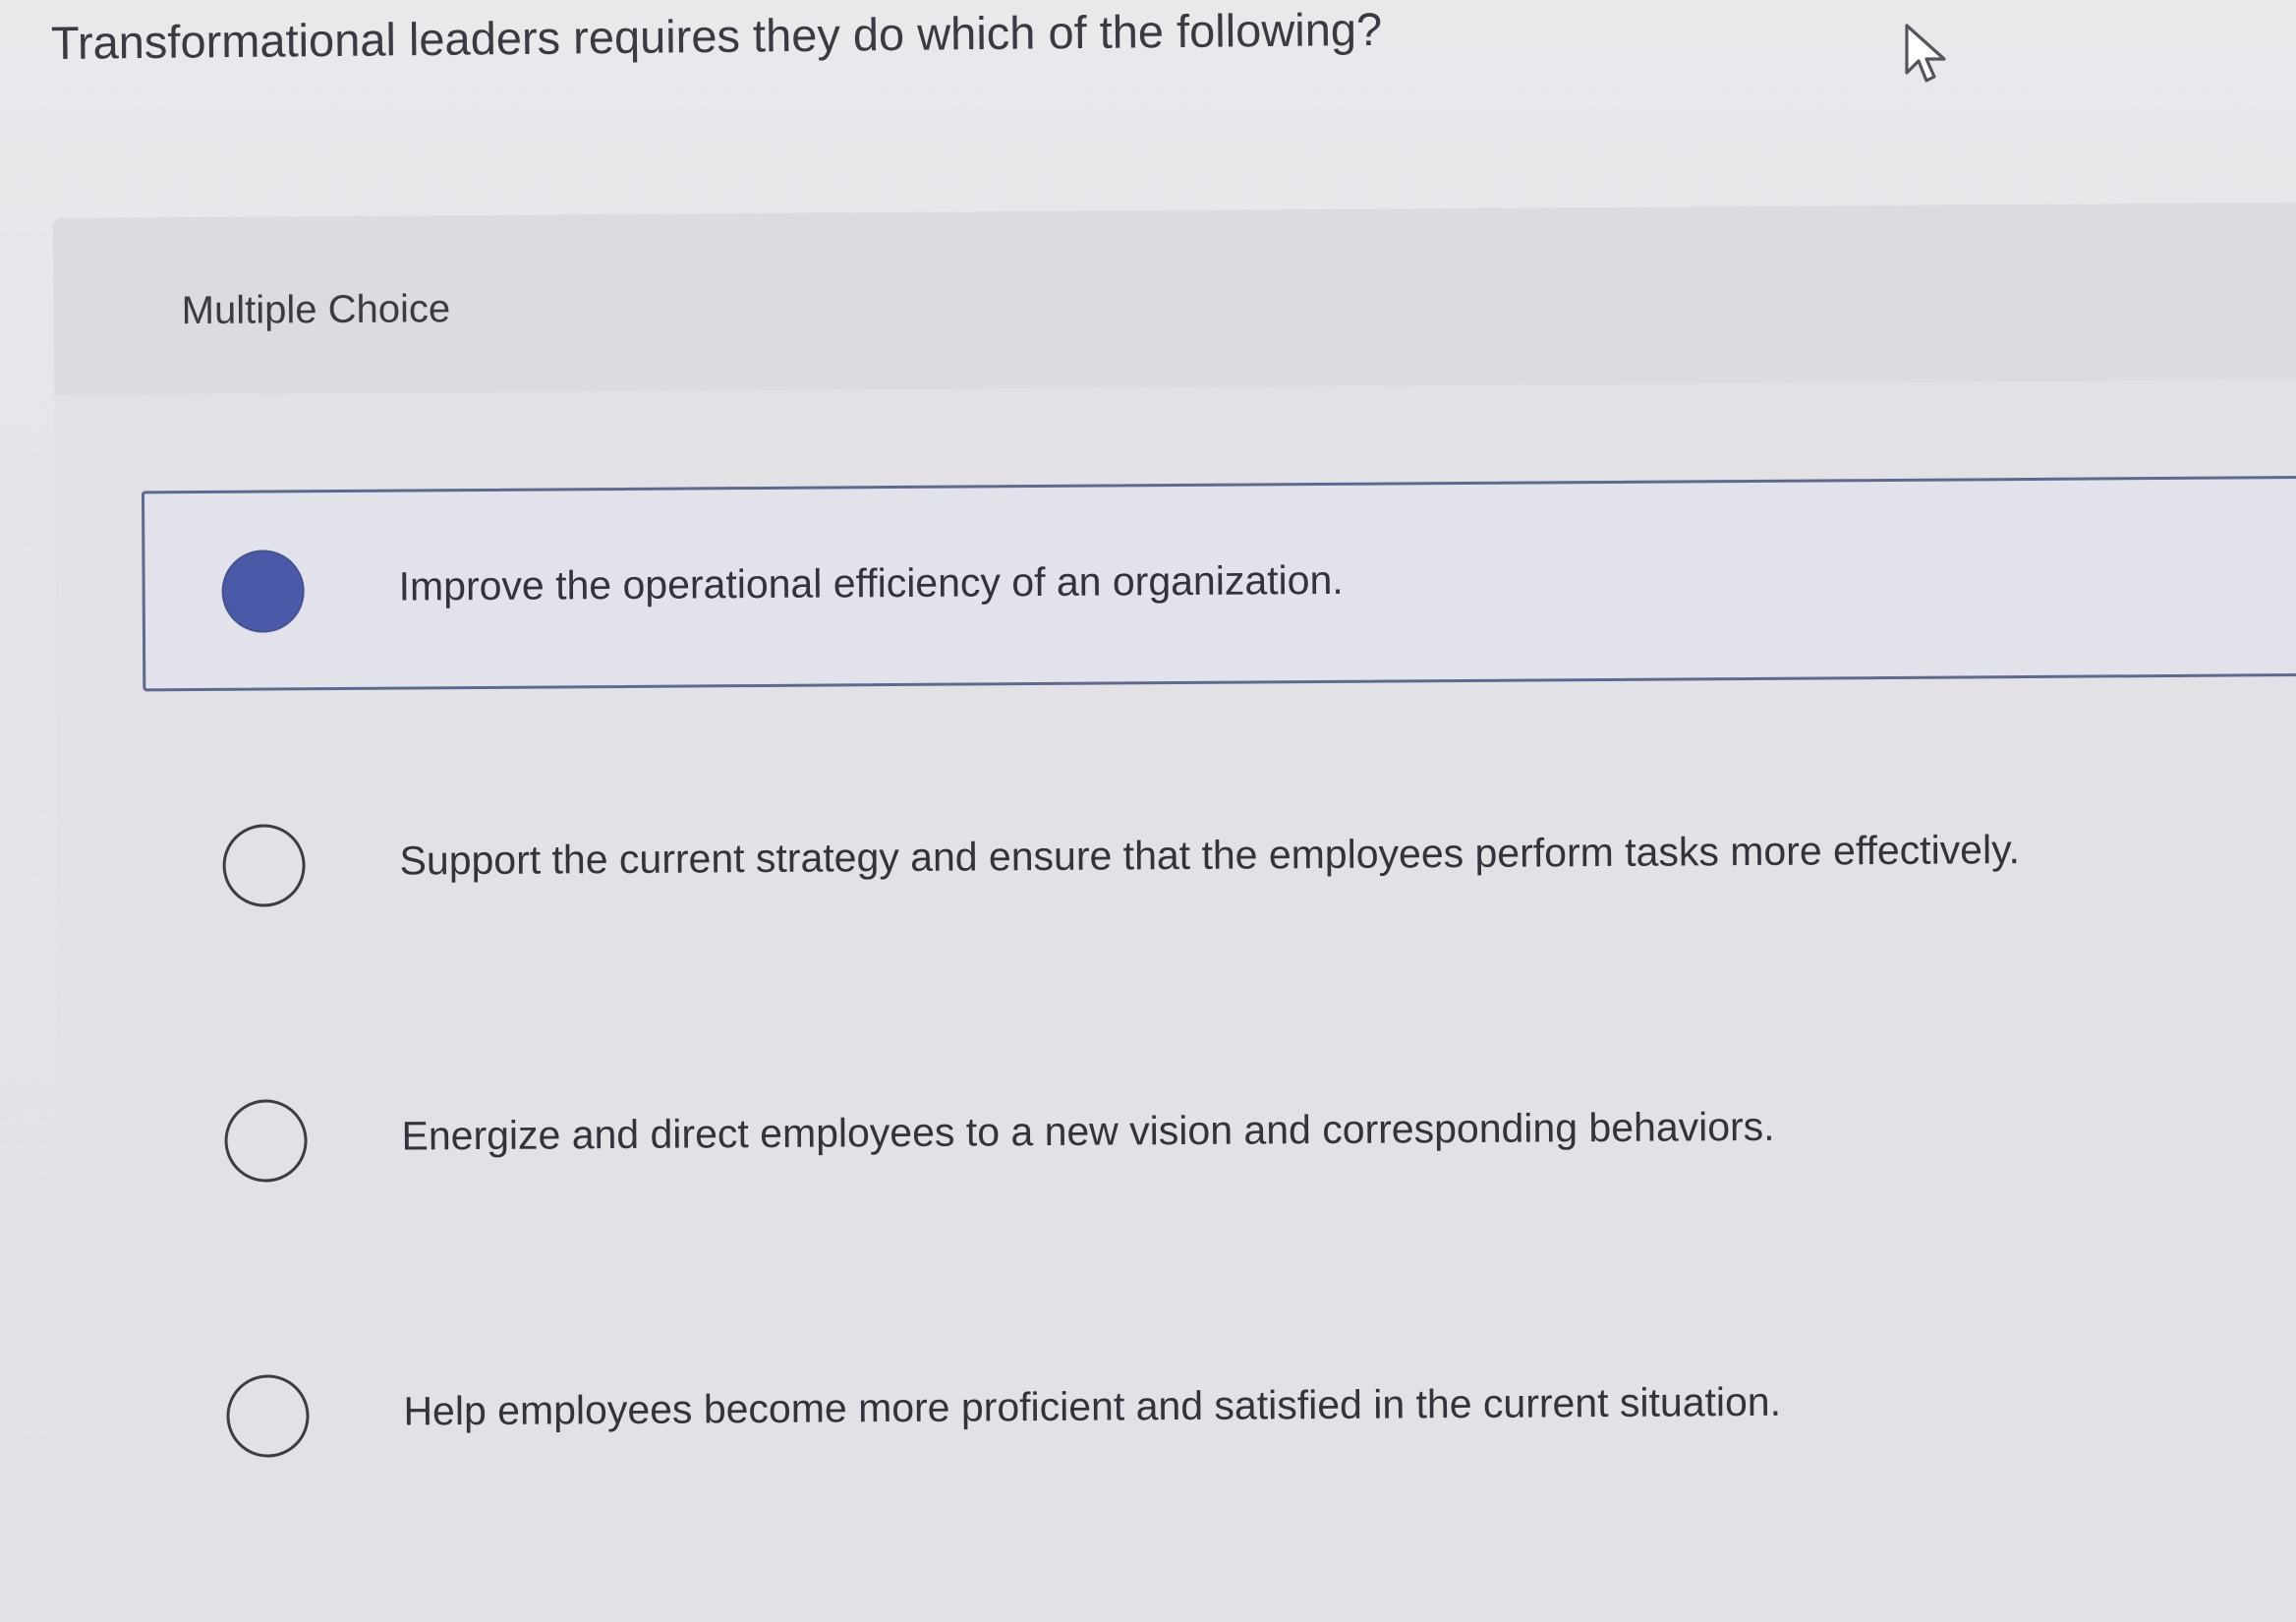 The height and width of the screenshot is (1622, 2296). Describe the element at coordinates (1926, 53) in the screenshot. I see `mouse-pointer-icon` at that location.